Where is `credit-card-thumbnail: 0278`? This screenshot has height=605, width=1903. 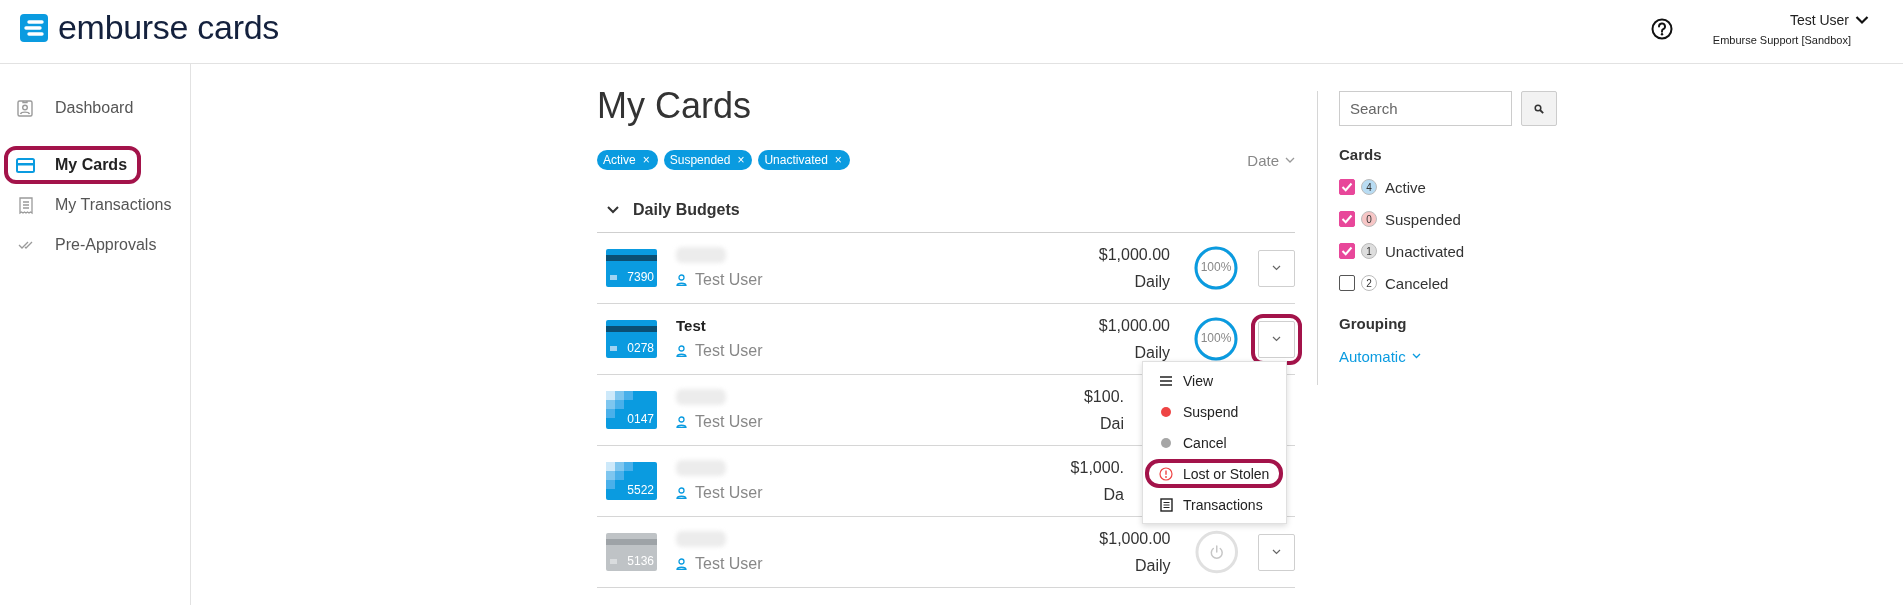
credit-card-thumbnail: 0278 is located at coordinates (631, 339).